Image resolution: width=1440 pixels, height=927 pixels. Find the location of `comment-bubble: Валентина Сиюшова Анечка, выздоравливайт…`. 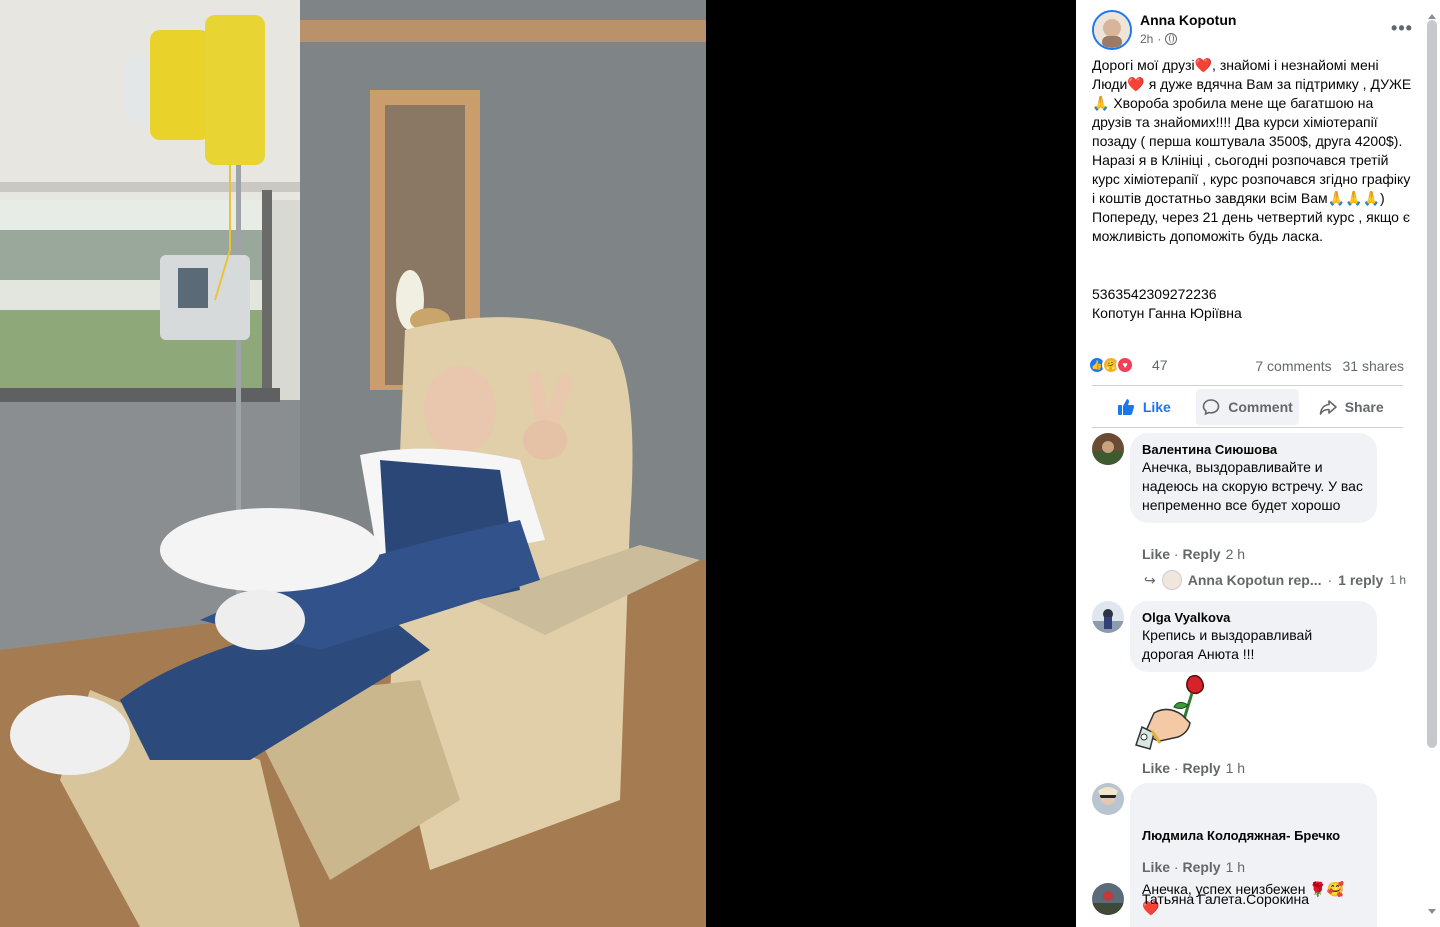

comment-bubble: Валентина Сиюшова Анечка, выздоравливайт… is located at coordinates (1253, 478).